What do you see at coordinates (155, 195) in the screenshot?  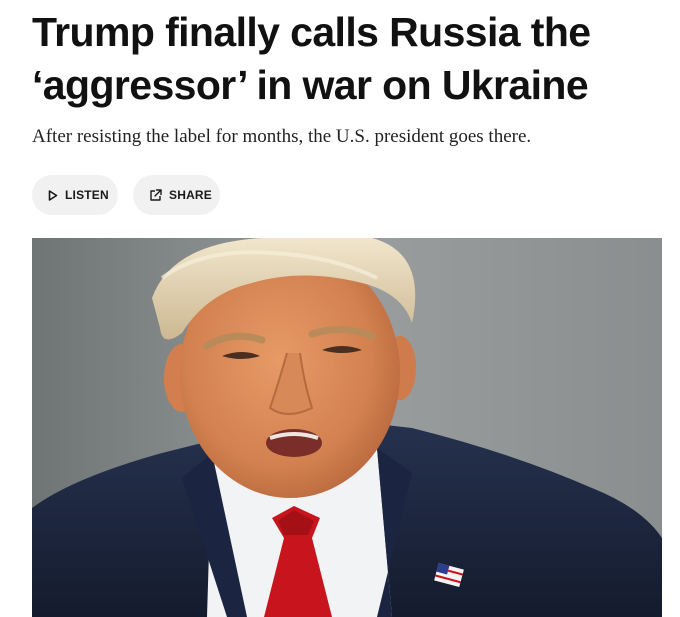 I see `share-external-icon` at bounding box center [155, 195].